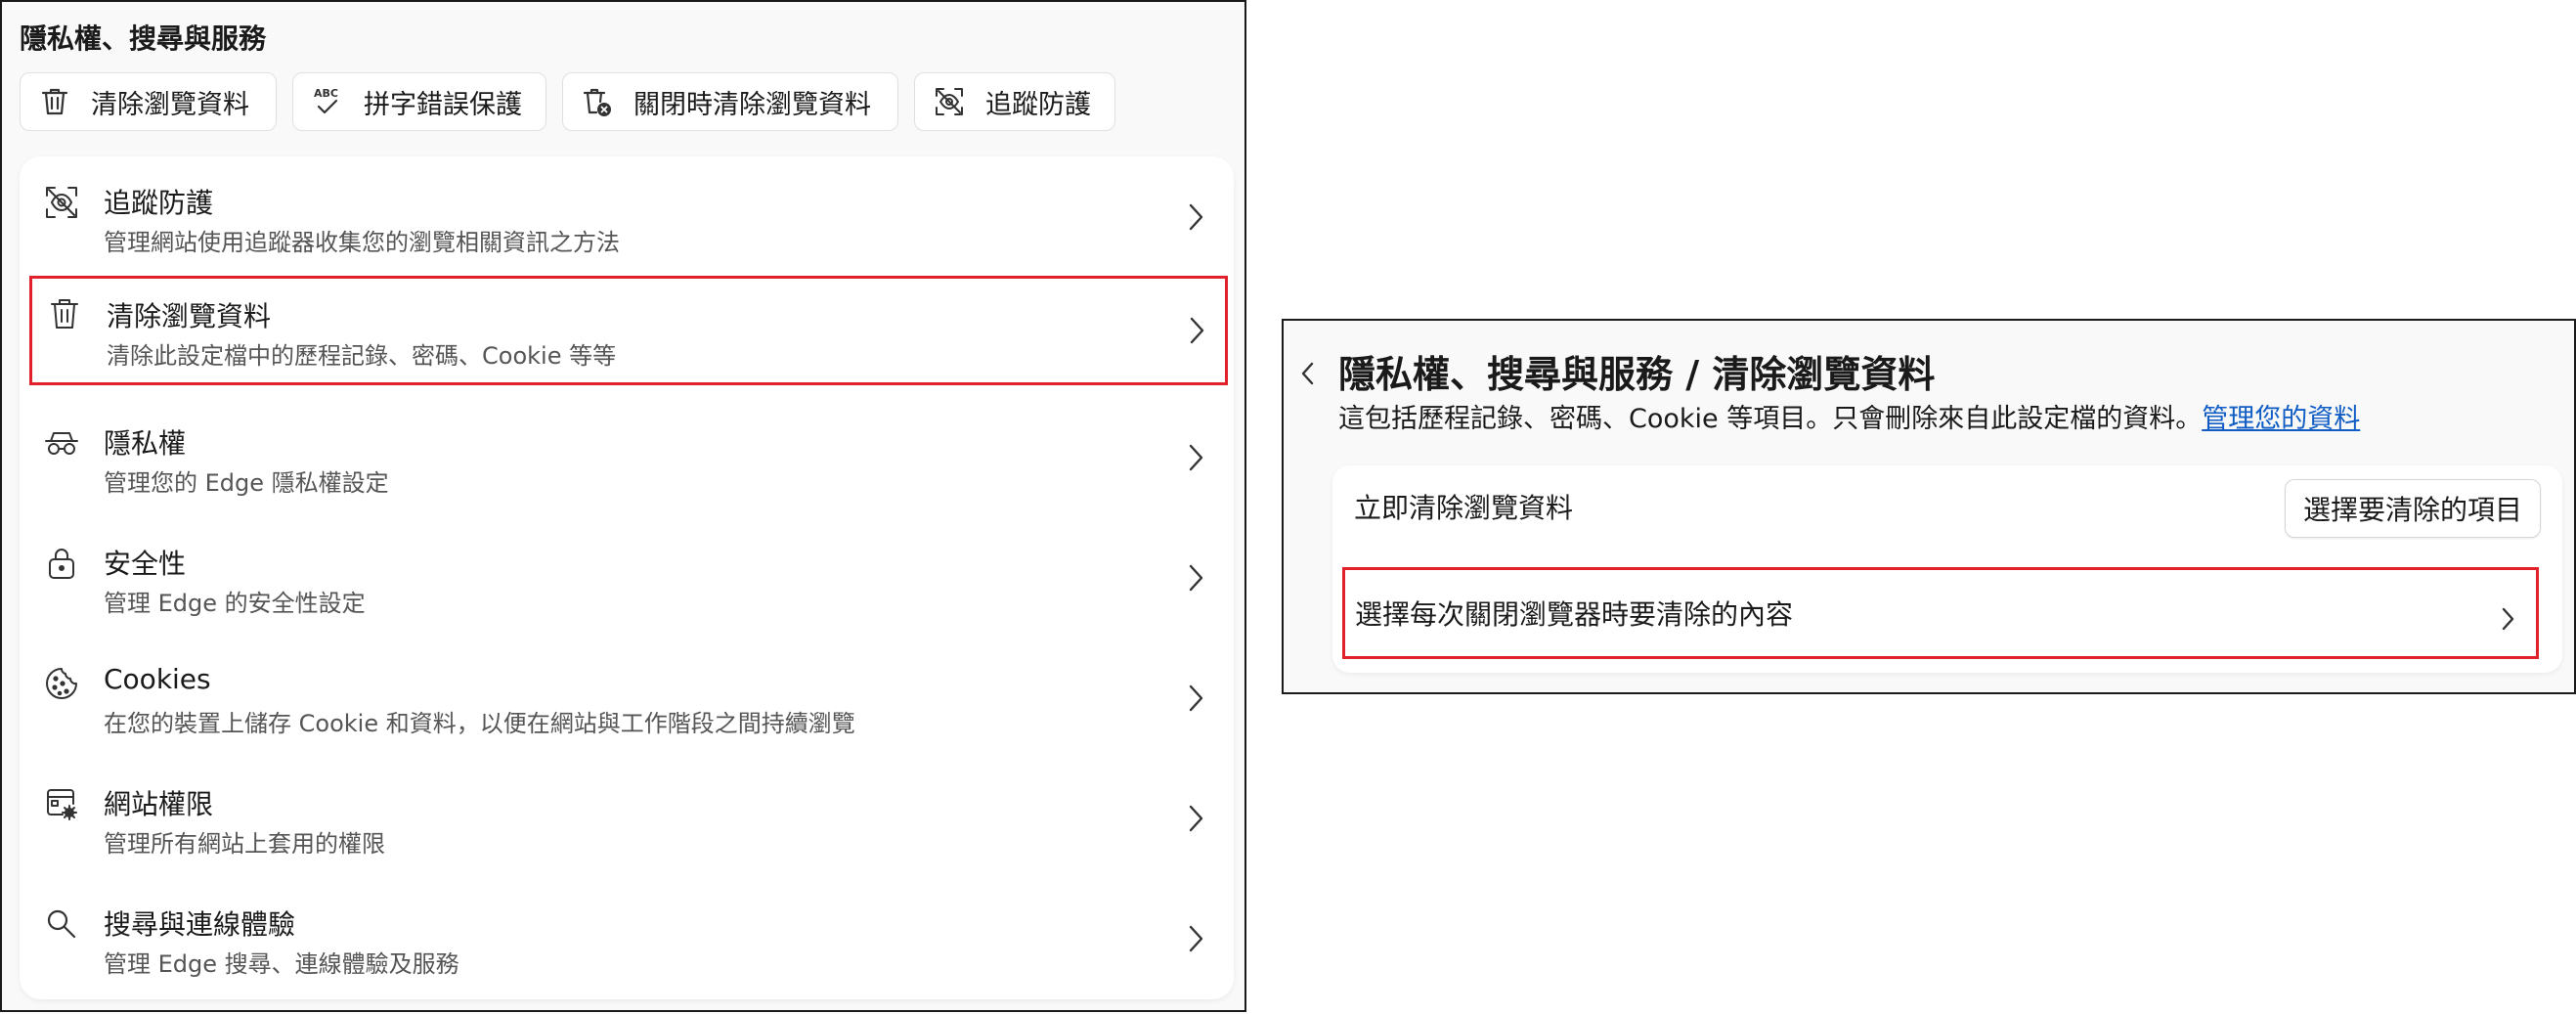 Image resolution: width=2576 pixels, height=1014 pixels. What do you see at coordinates (1464, 508) in the screenshot?
I see `clear-now-label: 立即清除瀏覽資料` at bounding box center [1464, 508].